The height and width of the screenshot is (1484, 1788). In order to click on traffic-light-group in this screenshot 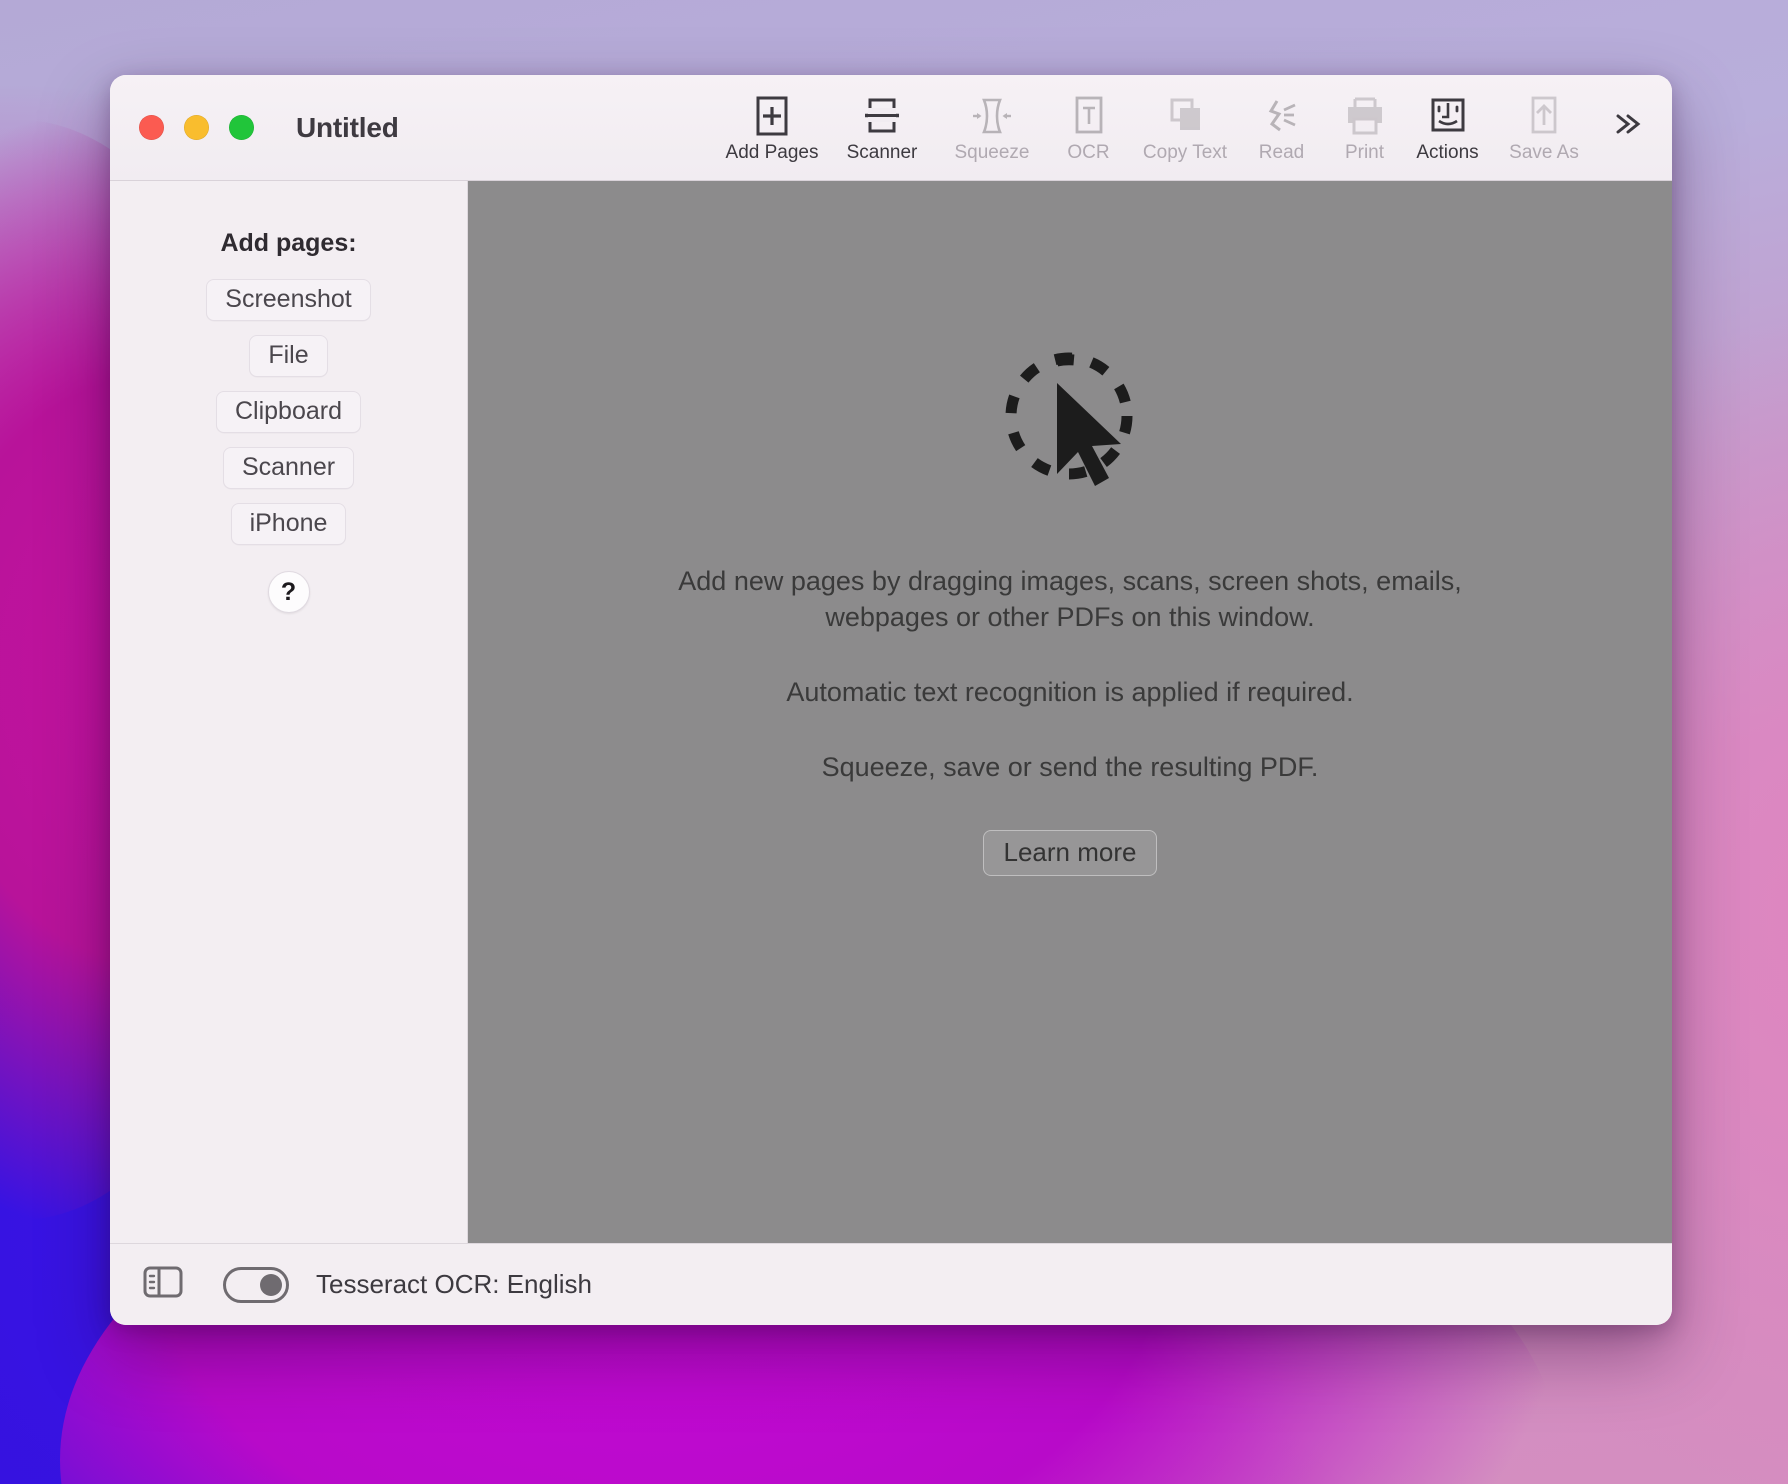, I will do `click(196, 127)`.